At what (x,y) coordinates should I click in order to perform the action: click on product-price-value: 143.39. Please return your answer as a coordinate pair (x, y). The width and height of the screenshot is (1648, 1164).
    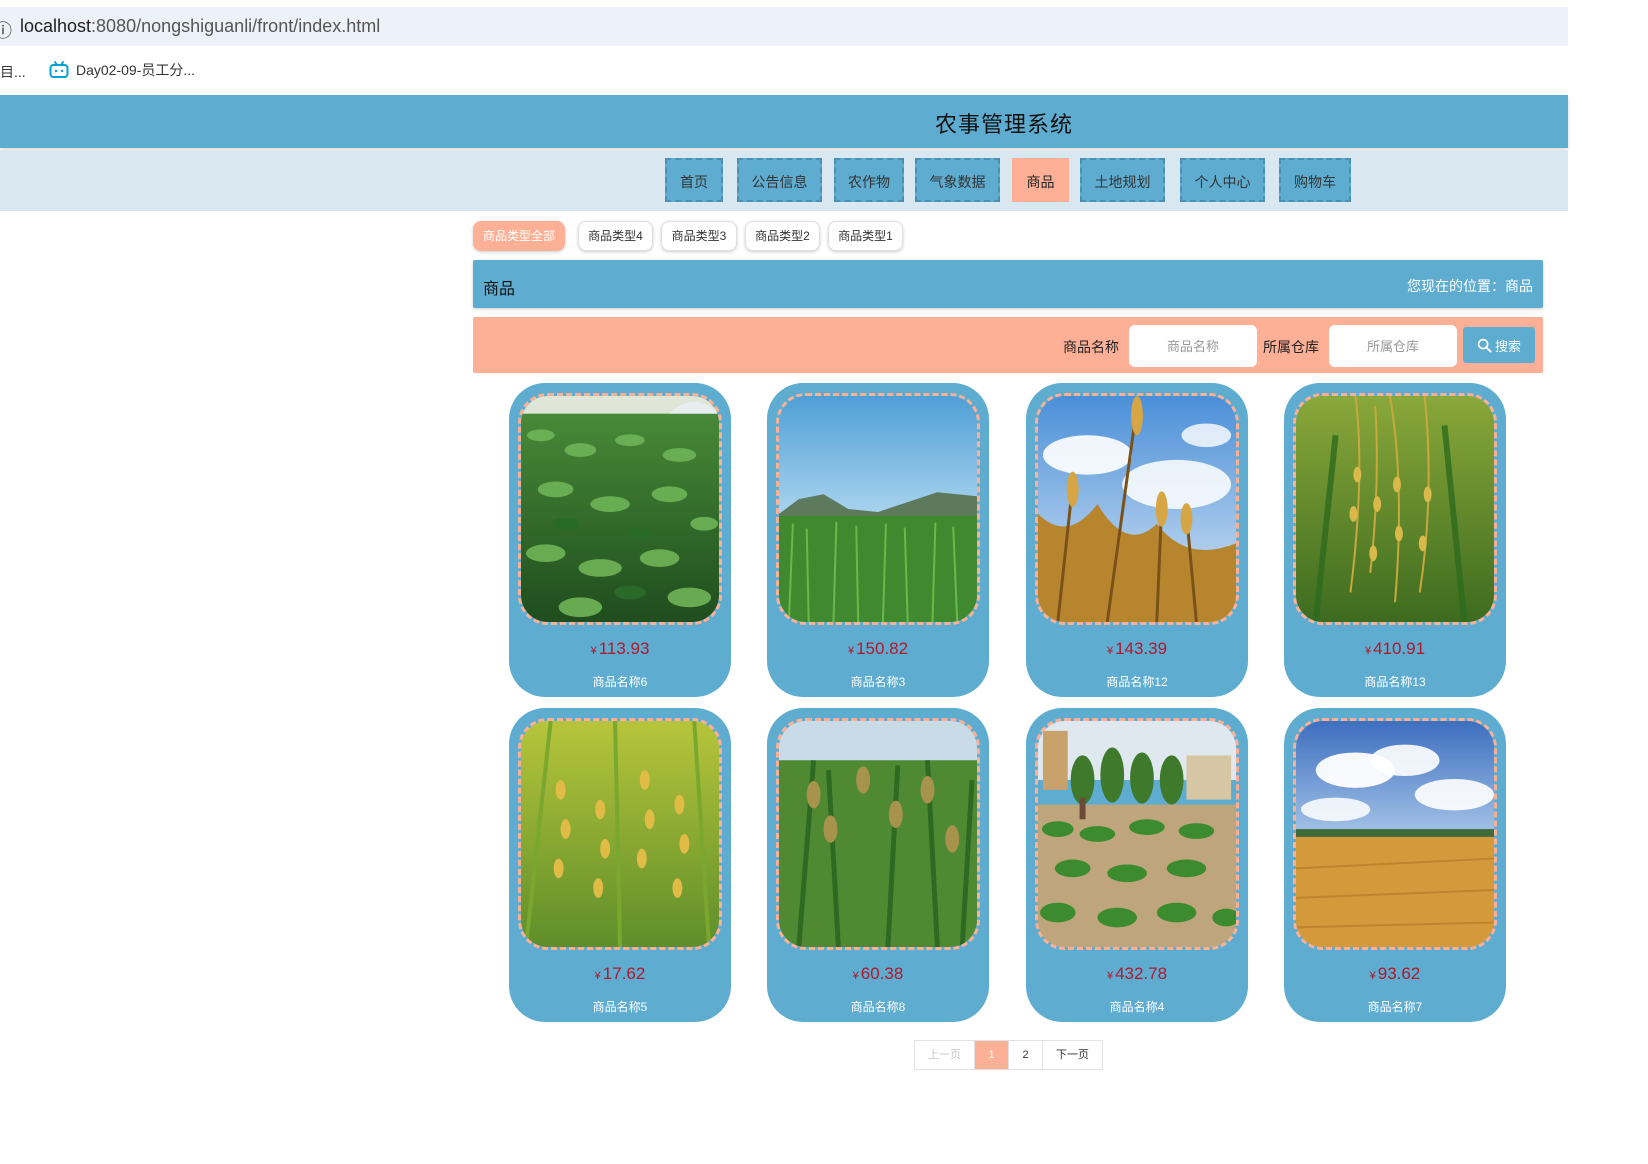
    Looking at the image, I should click on (1141, 648).